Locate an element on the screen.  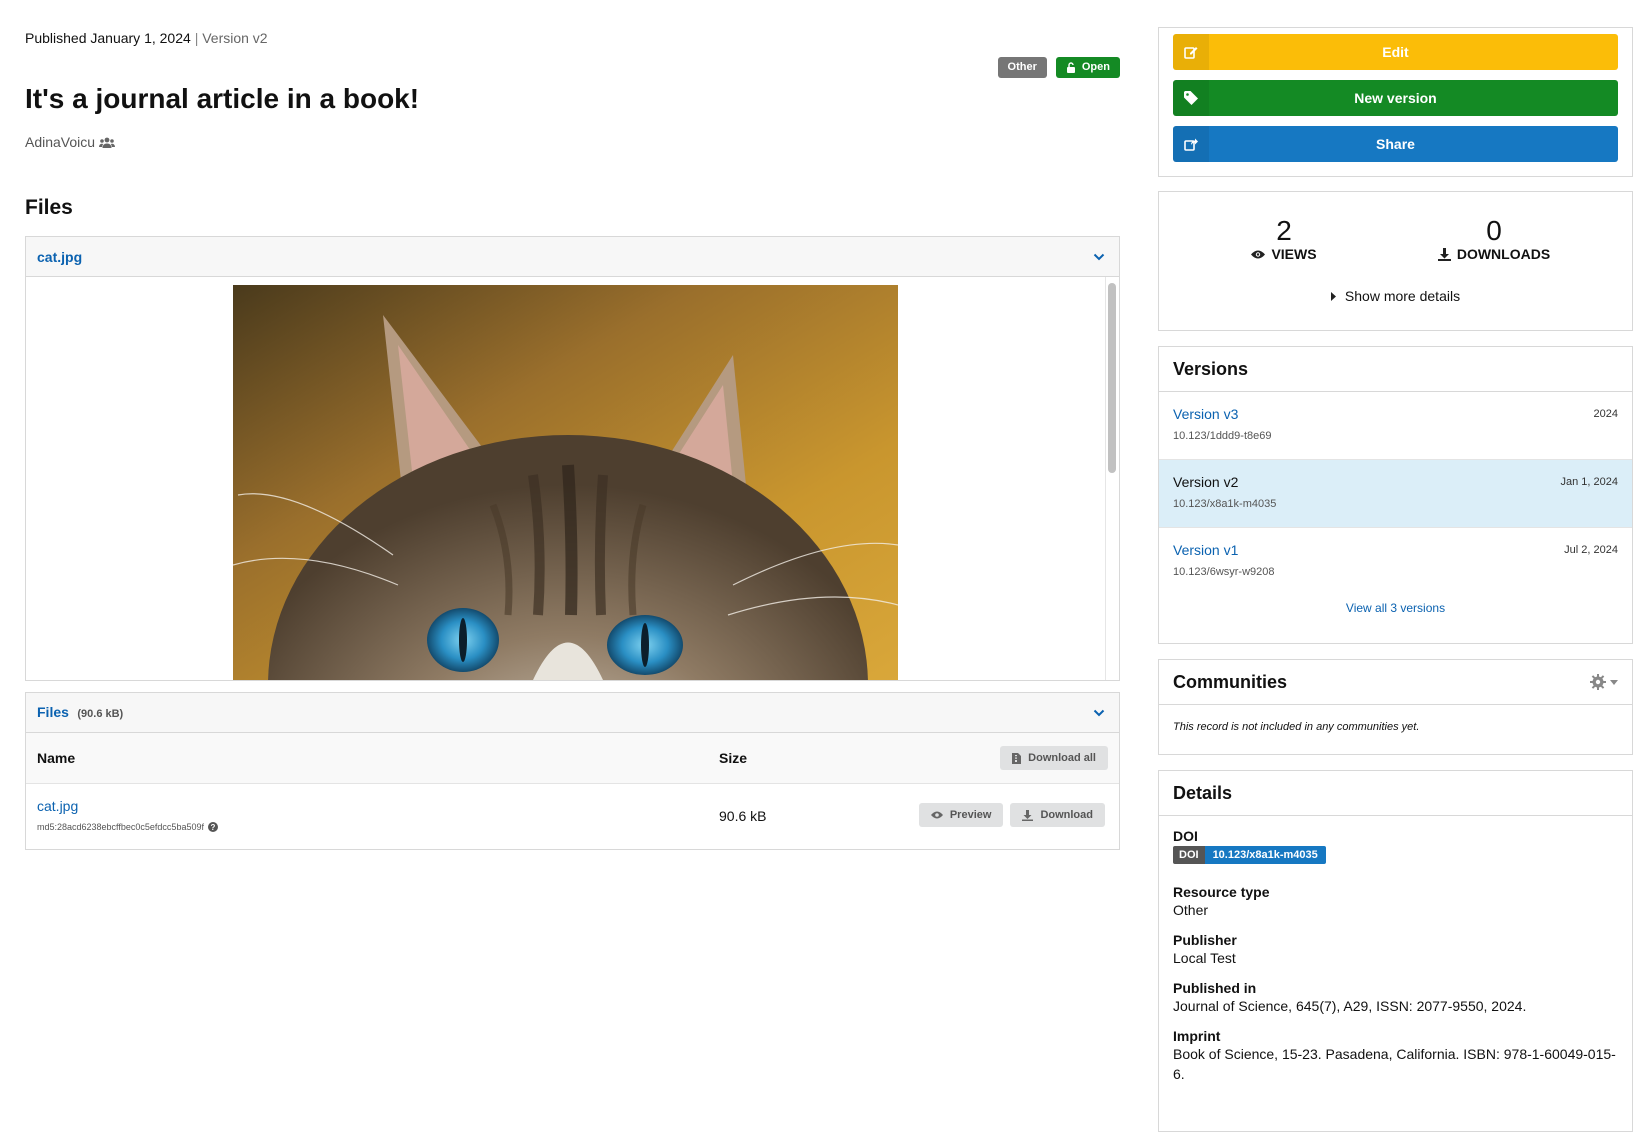
creator: AdinaVoicu is located at coordinates (70, 142).